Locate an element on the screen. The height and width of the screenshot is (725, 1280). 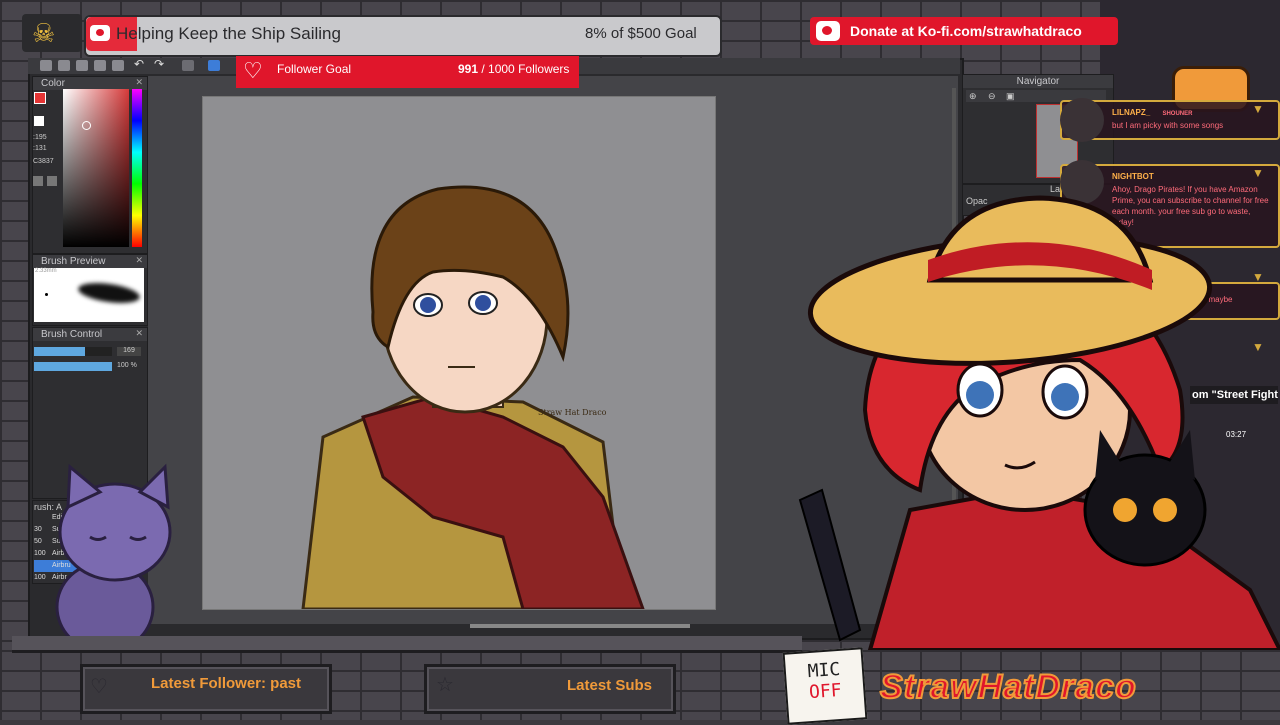
color-palette-icon is located at coordinates (52, 181).